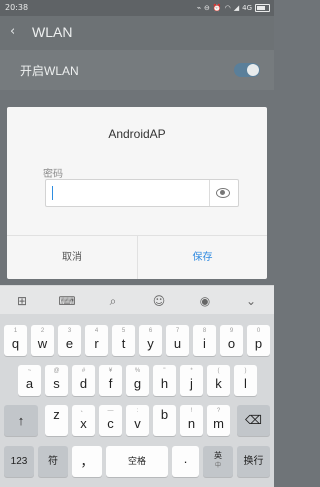  What do you see at coordinates (137, 420) in the screenshot?
I see `key-v: :v` at bounding box center [137, 420].